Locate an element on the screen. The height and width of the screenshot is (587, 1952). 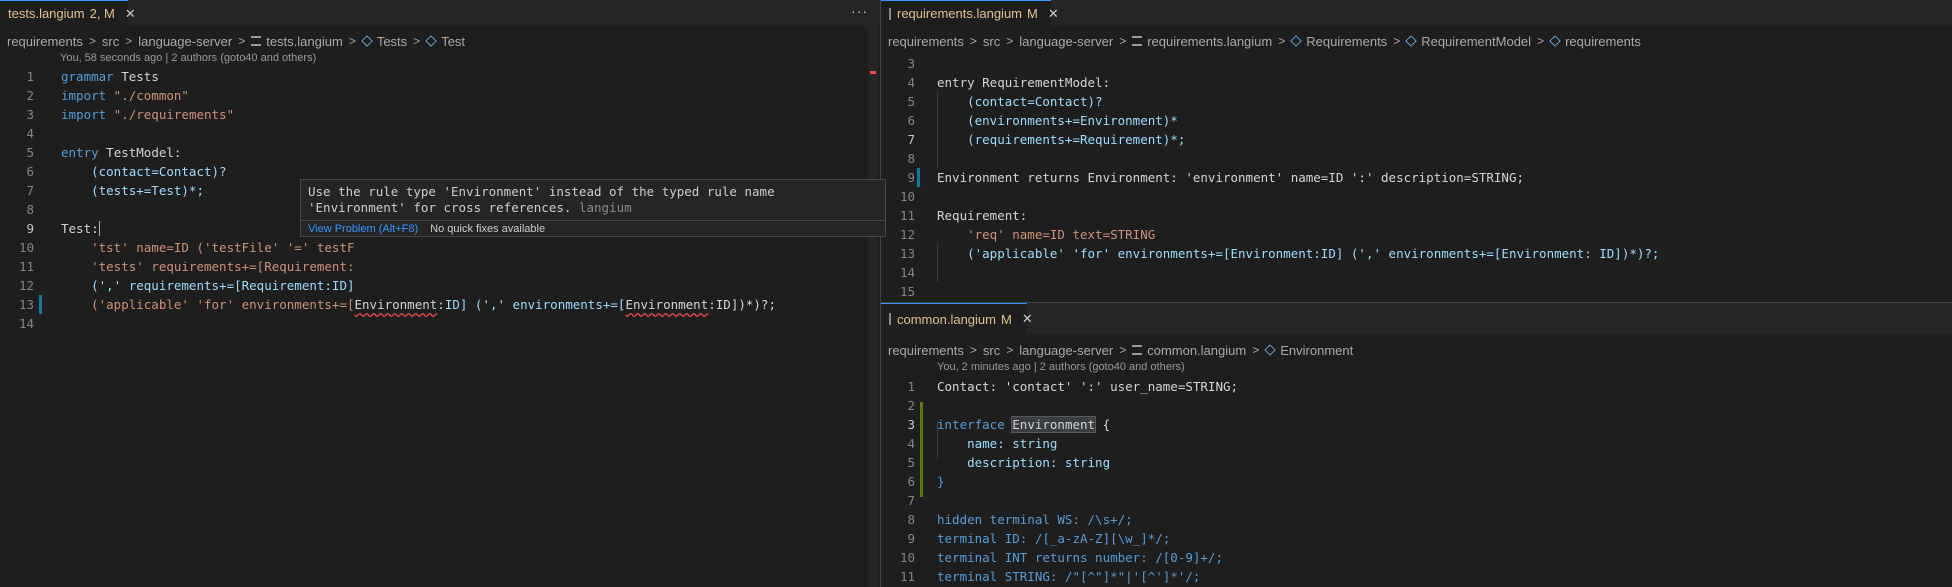
code-keyword: grammar is located at coordinates (87, 76).